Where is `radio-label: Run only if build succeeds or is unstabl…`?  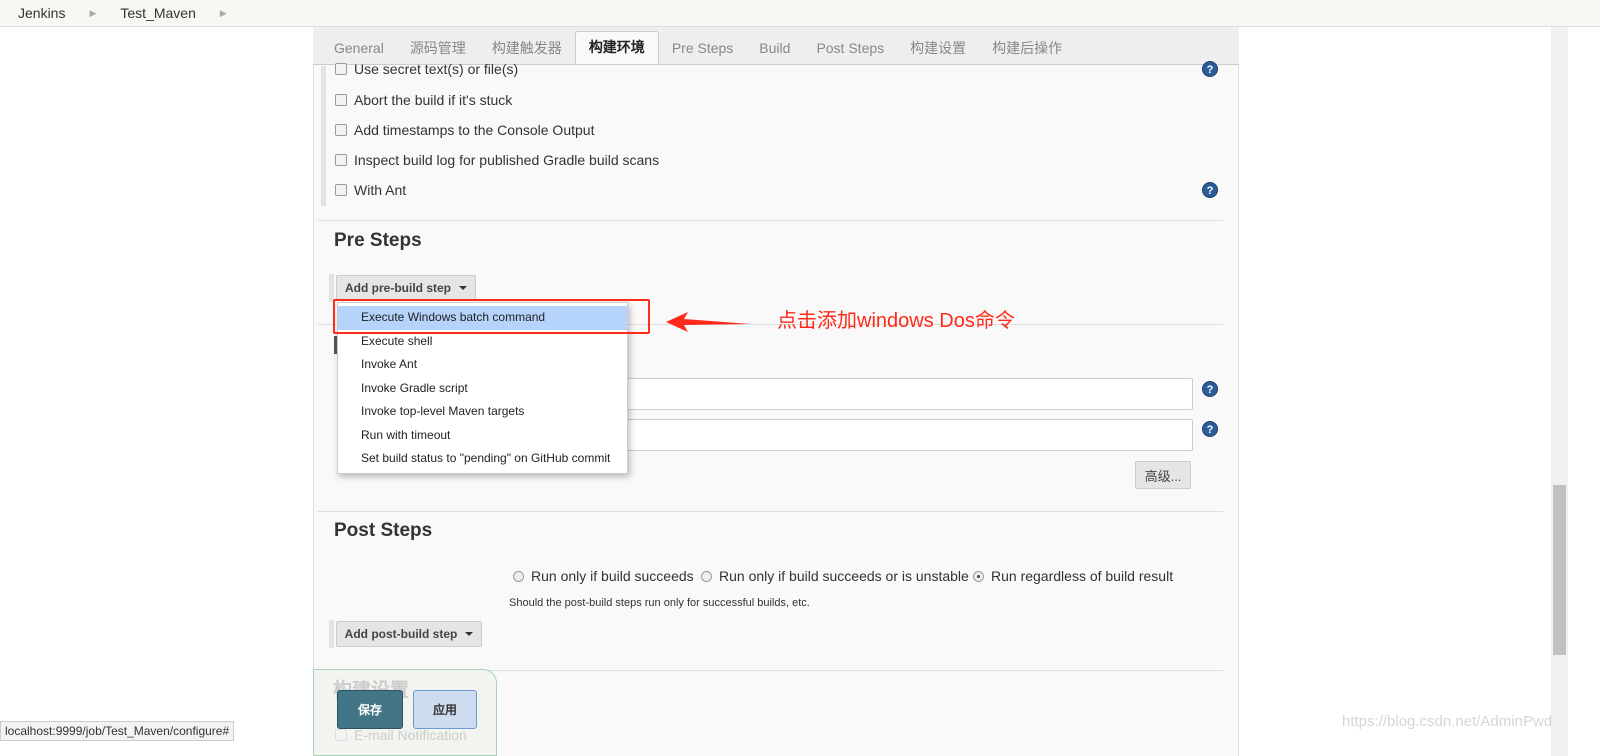 radio-label: Run only if build succeeds or is unstabl… is located at coordinates (844, 576).